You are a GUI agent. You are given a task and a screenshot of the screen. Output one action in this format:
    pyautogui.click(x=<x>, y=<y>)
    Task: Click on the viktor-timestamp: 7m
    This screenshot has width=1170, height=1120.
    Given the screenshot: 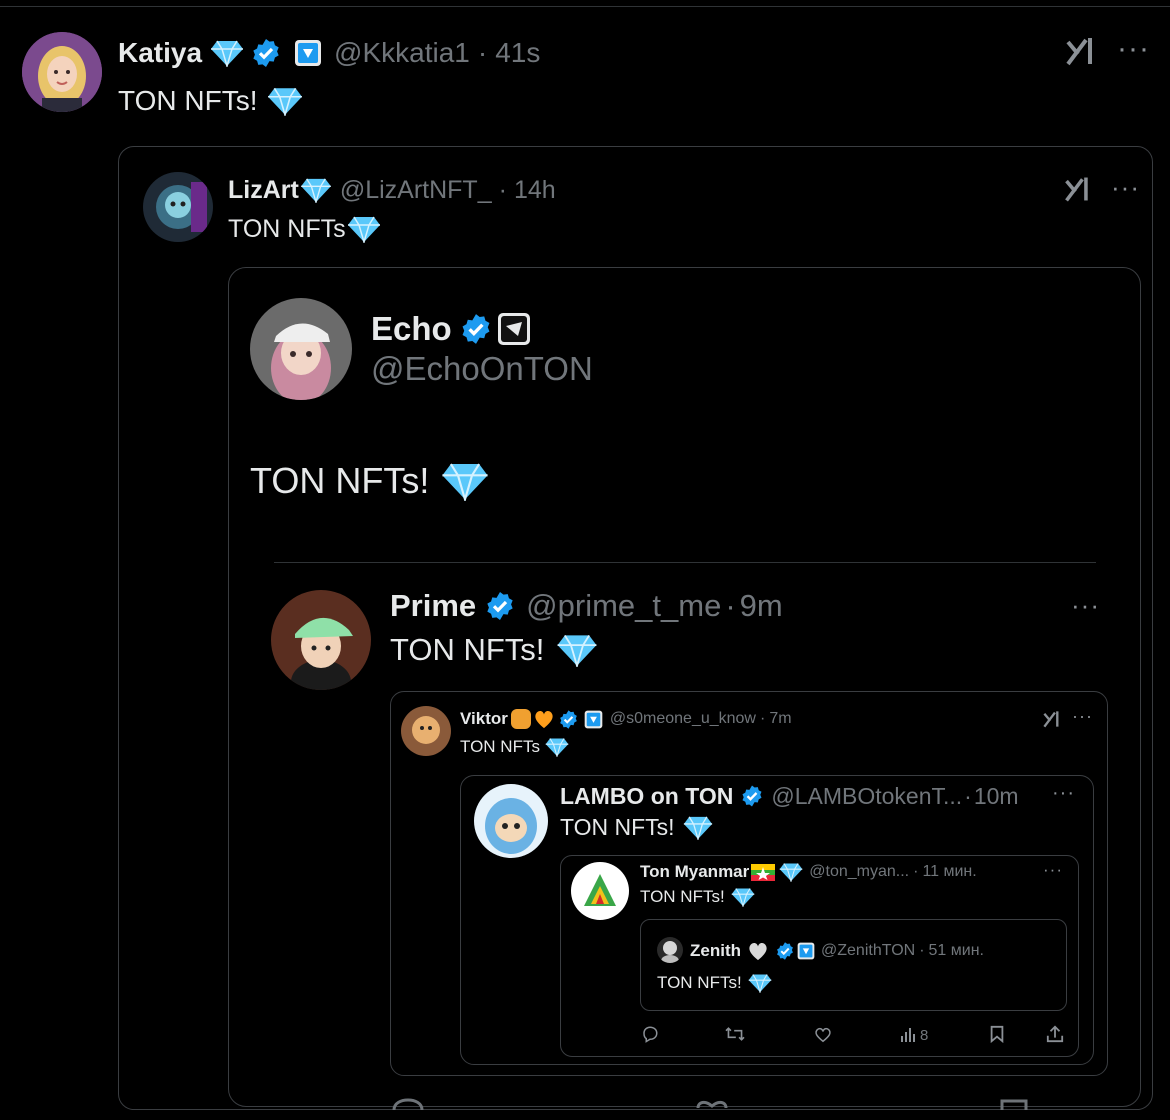 What is the action you would take?
    pyautogui.click(x=780, y=719)
    